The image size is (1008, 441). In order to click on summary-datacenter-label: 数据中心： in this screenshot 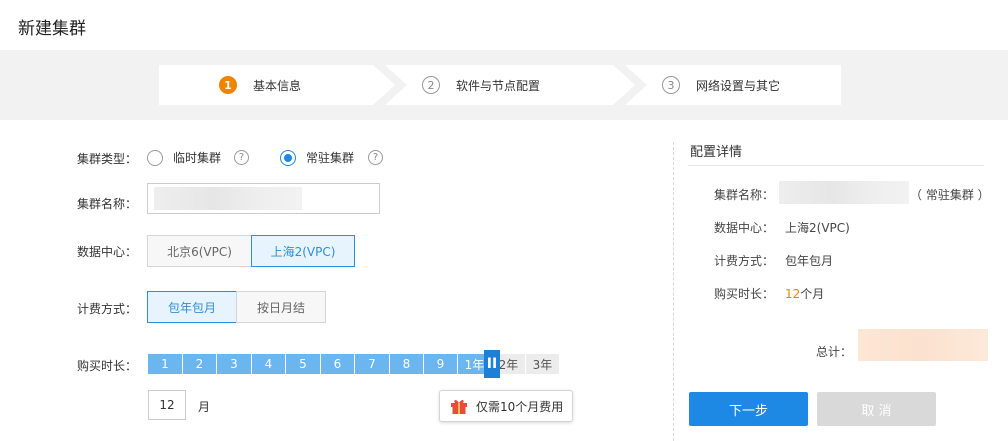, I will do `click(744, 228)`.